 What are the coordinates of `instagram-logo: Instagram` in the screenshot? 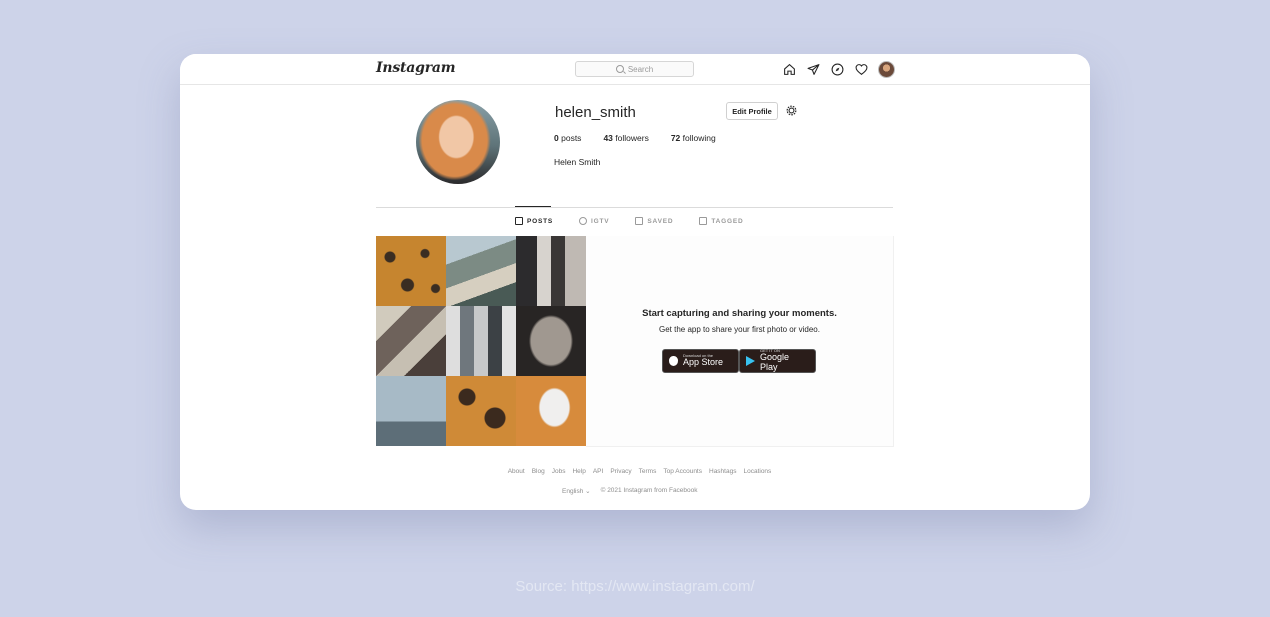 It's located at (416, 68).